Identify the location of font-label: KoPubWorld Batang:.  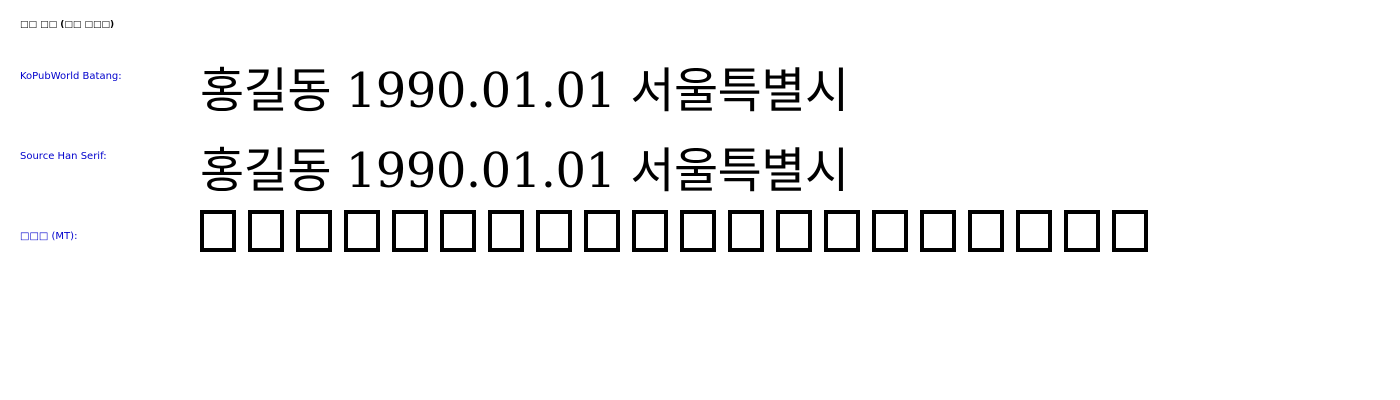
(71, 76).